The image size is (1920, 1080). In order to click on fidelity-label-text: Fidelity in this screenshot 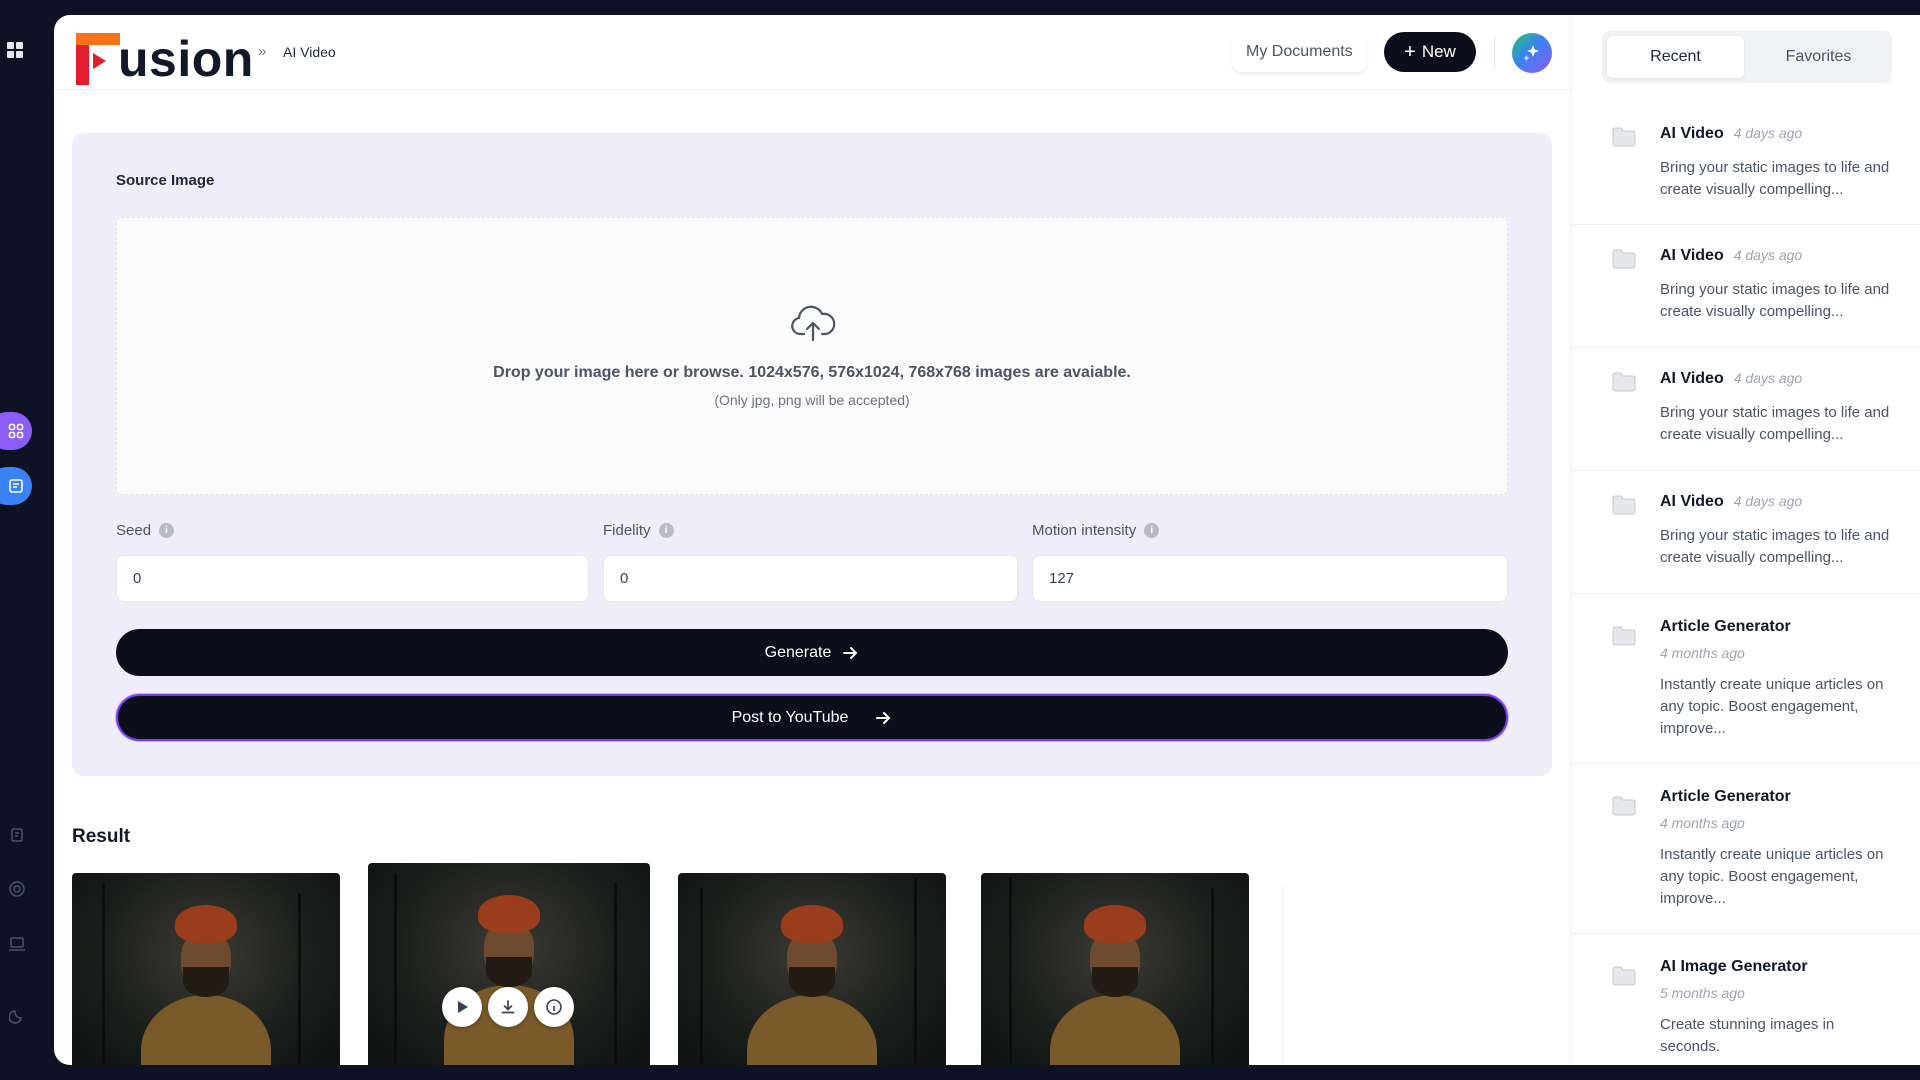, I will do `click(627, 530)`.